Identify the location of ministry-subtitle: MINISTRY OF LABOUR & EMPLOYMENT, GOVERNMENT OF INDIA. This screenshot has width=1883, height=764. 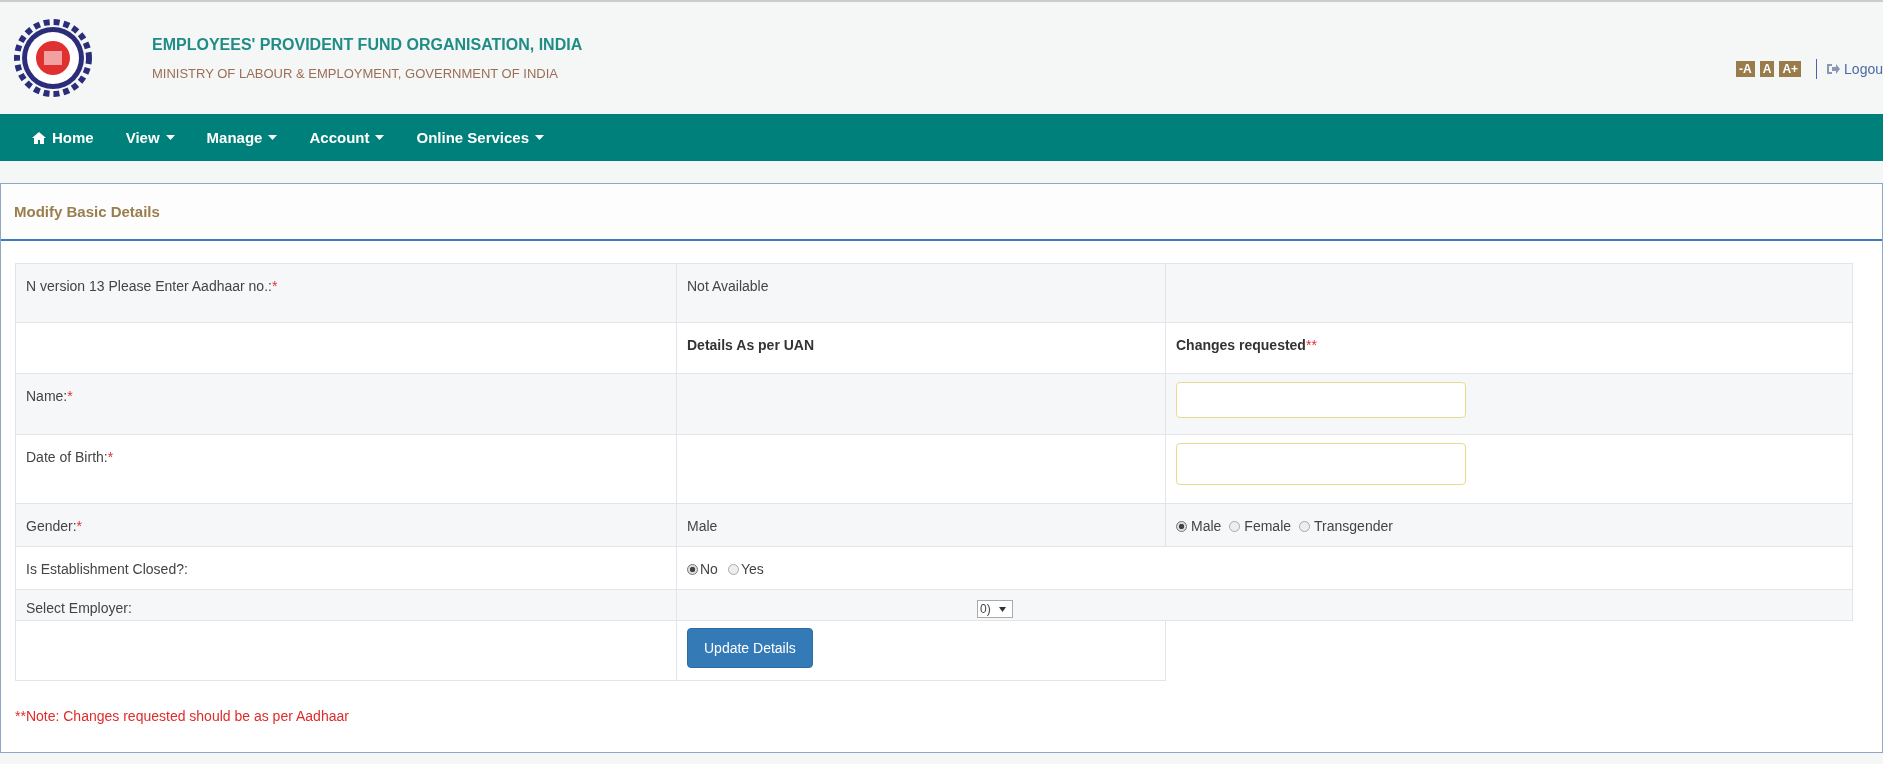
(355, 73).